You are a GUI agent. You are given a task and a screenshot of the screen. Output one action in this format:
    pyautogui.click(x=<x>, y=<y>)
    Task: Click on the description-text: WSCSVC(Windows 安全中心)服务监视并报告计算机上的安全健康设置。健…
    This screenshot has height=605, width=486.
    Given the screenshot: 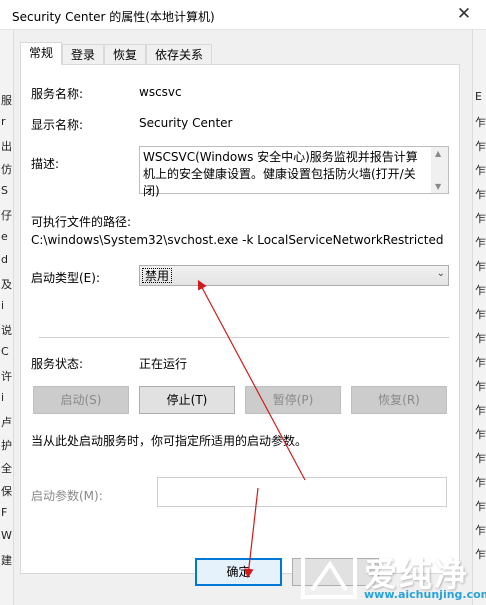 What is the action you would take?
    pyautogui.click(x=280, y=174)
    